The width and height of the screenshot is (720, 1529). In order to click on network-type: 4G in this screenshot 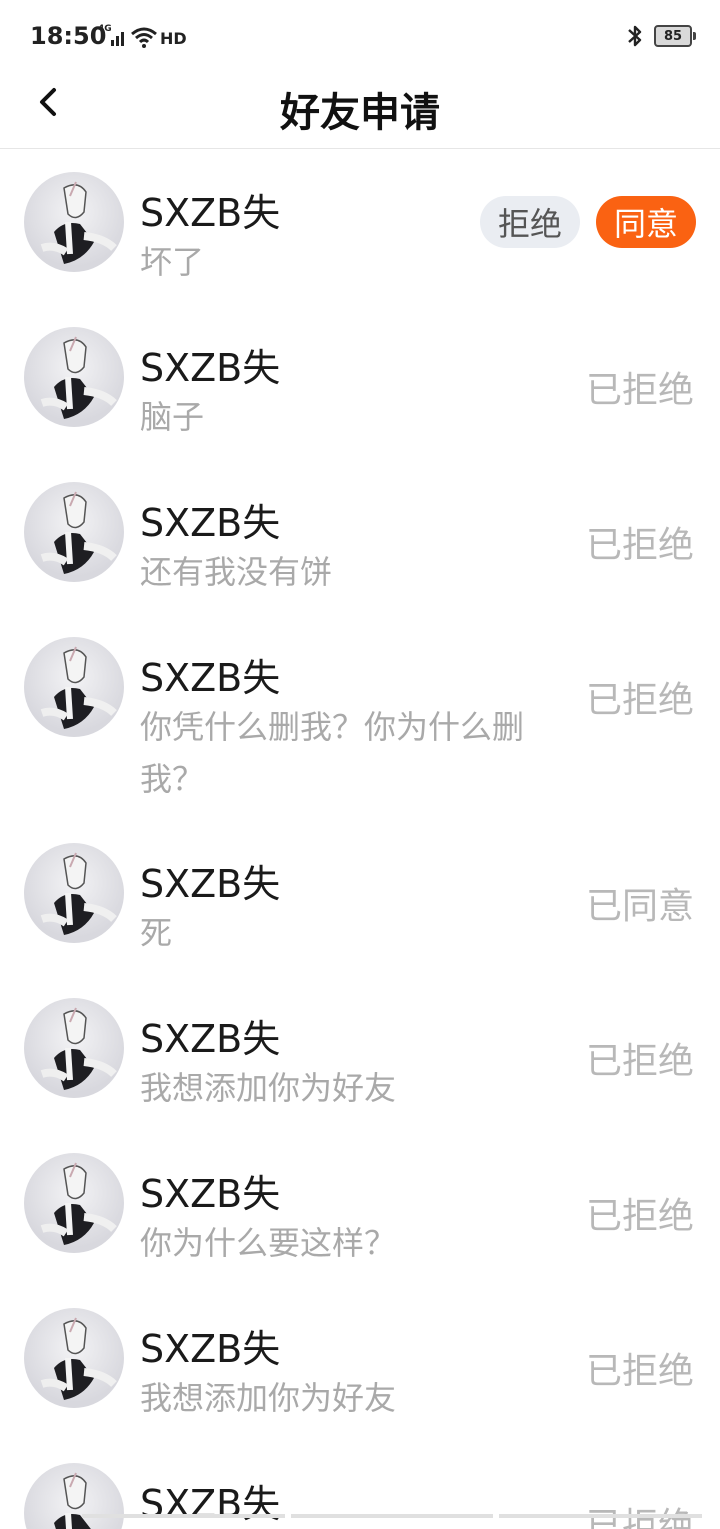, I will do `click(105, 29)`.